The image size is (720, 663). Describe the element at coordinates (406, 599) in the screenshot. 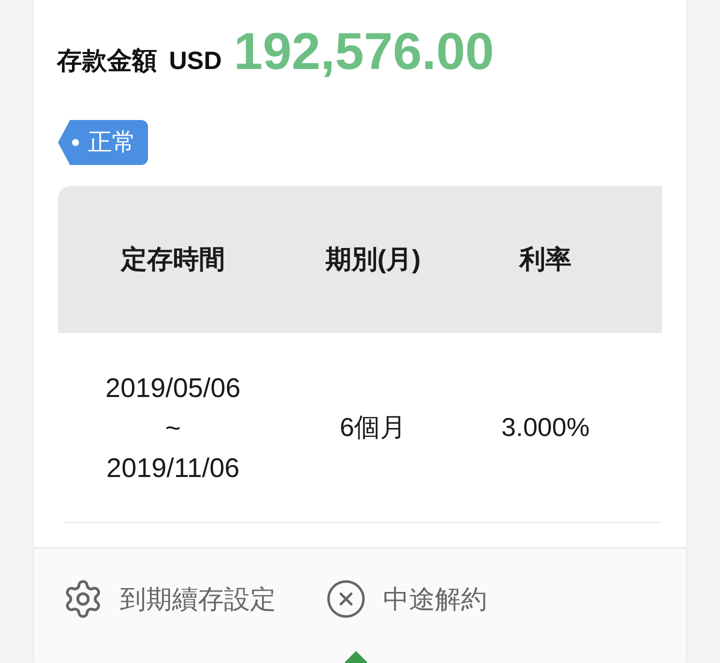

I see `early-termination-button: 中途解約` at that location.